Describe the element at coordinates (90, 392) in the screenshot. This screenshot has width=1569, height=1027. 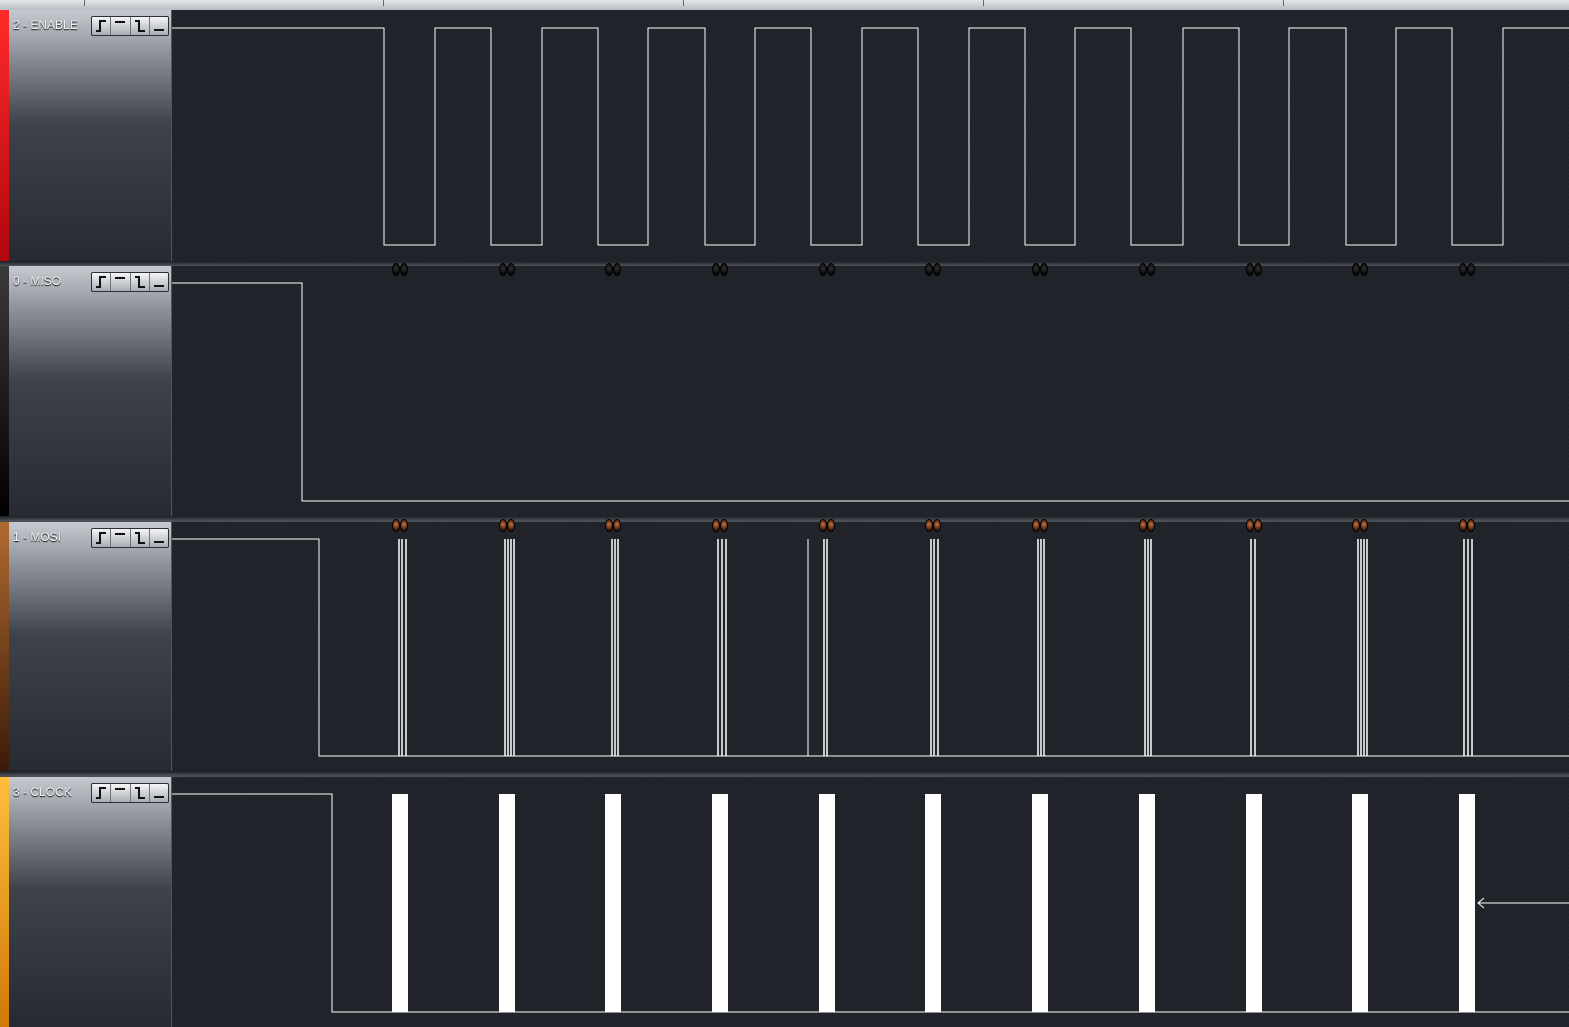
I see `channel-label-panel: 0 - MISO` at that location.